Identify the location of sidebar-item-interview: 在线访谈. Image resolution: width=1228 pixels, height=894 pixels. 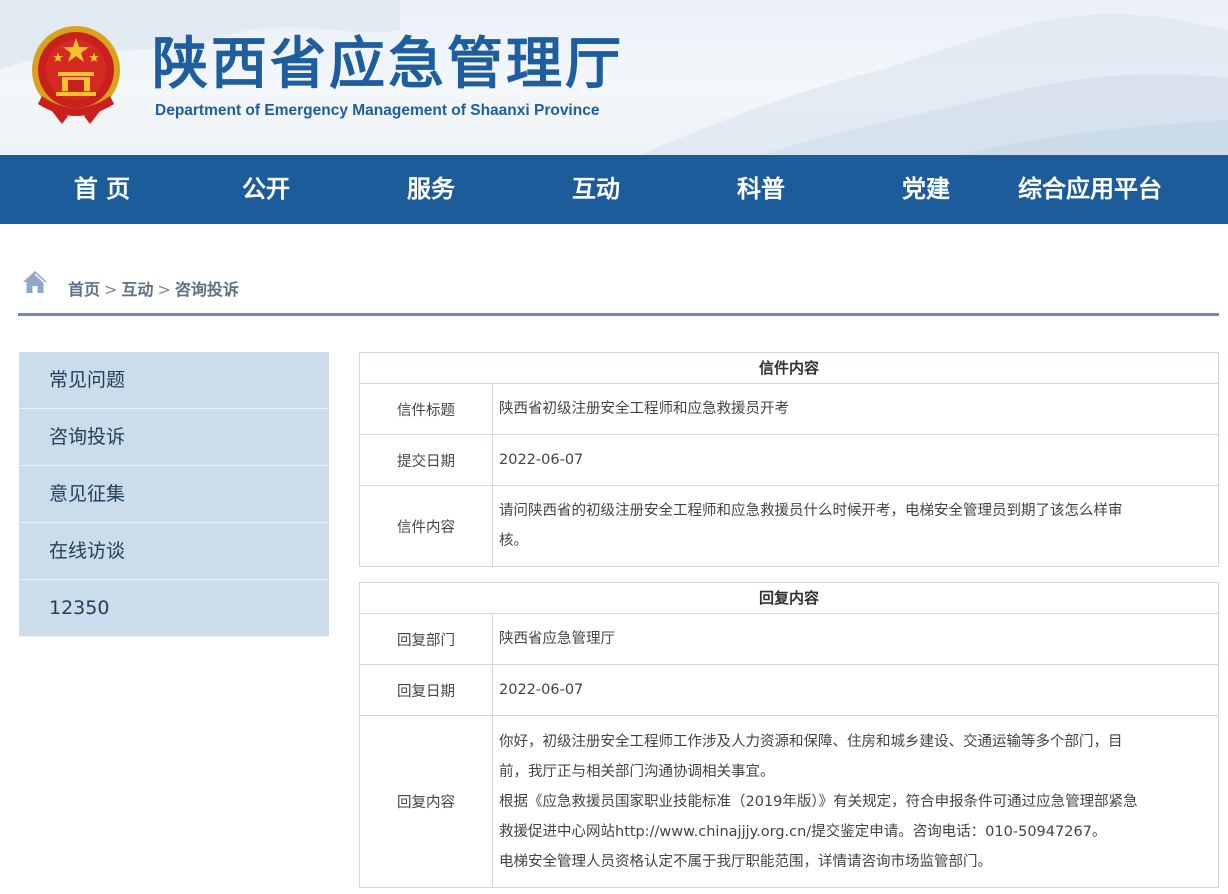
(174, 551).